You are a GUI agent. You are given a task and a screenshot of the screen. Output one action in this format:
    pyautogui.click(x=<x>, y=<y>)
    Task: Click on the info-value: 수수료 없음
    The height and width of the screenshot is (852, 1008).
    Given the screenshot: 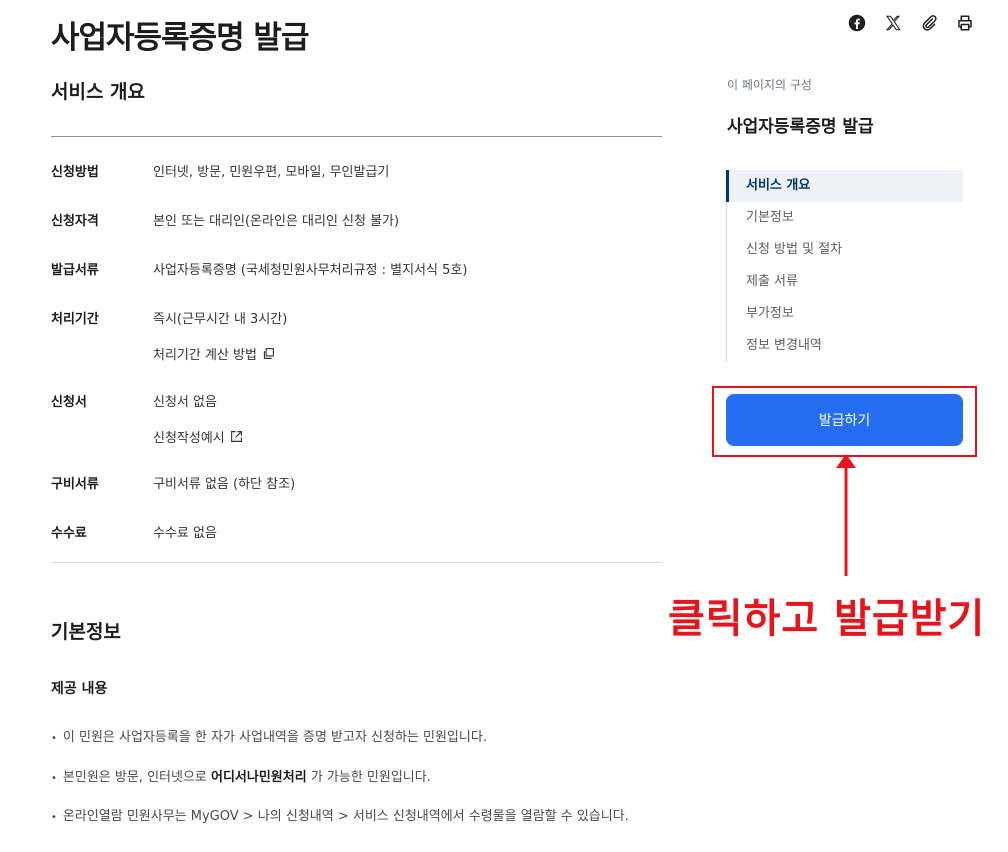 What is the action you would take?
    pyautogui.click(x=185, y=533)
    